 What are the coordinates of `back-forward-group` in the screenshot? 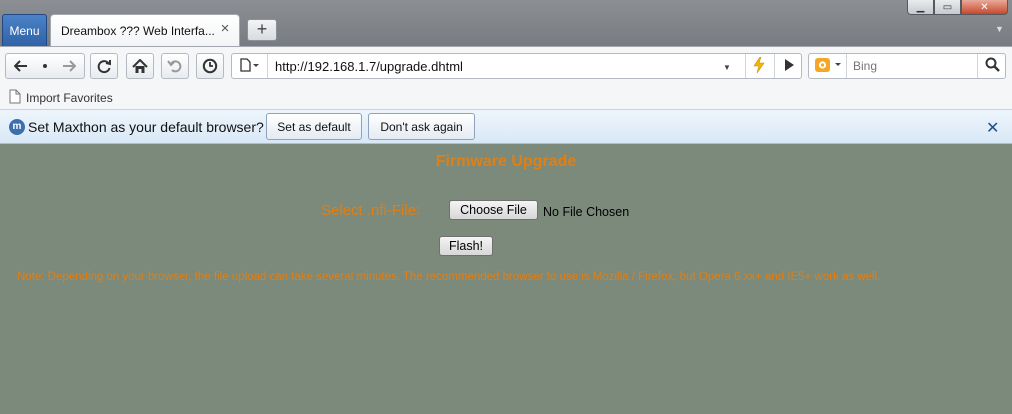 It's located at (45, 66).